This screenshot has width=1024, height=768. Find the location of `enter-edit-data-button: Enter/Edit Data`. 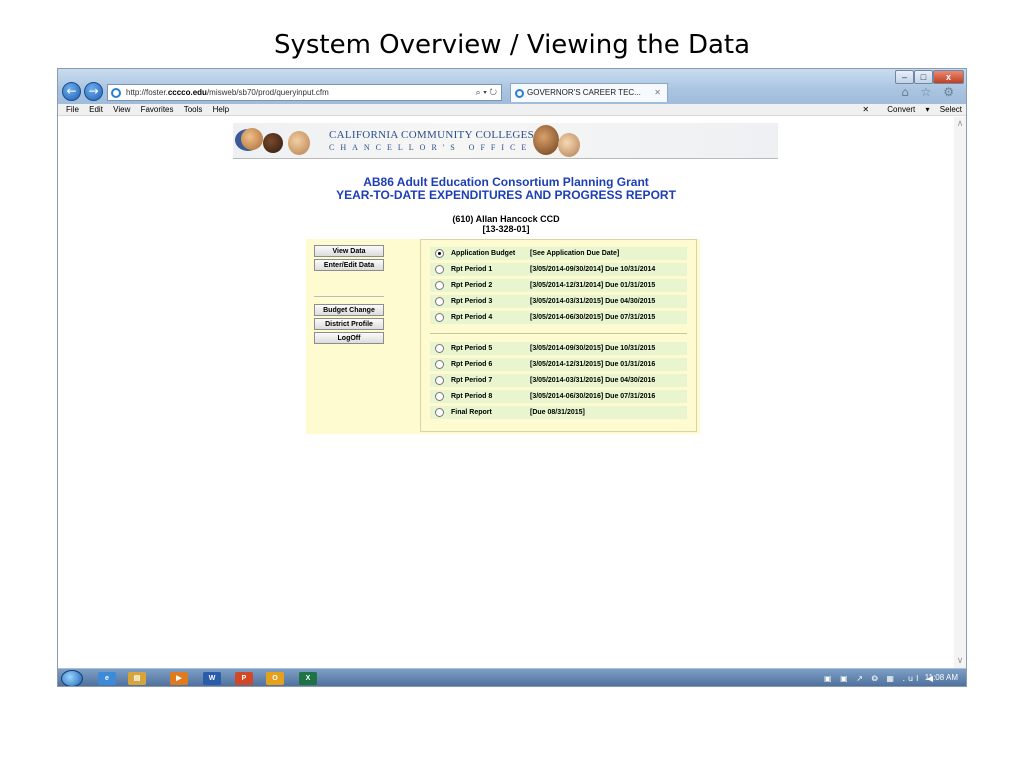

enter-edit-data-button: Enter/Edit Data is located at coordinates (349, 265).